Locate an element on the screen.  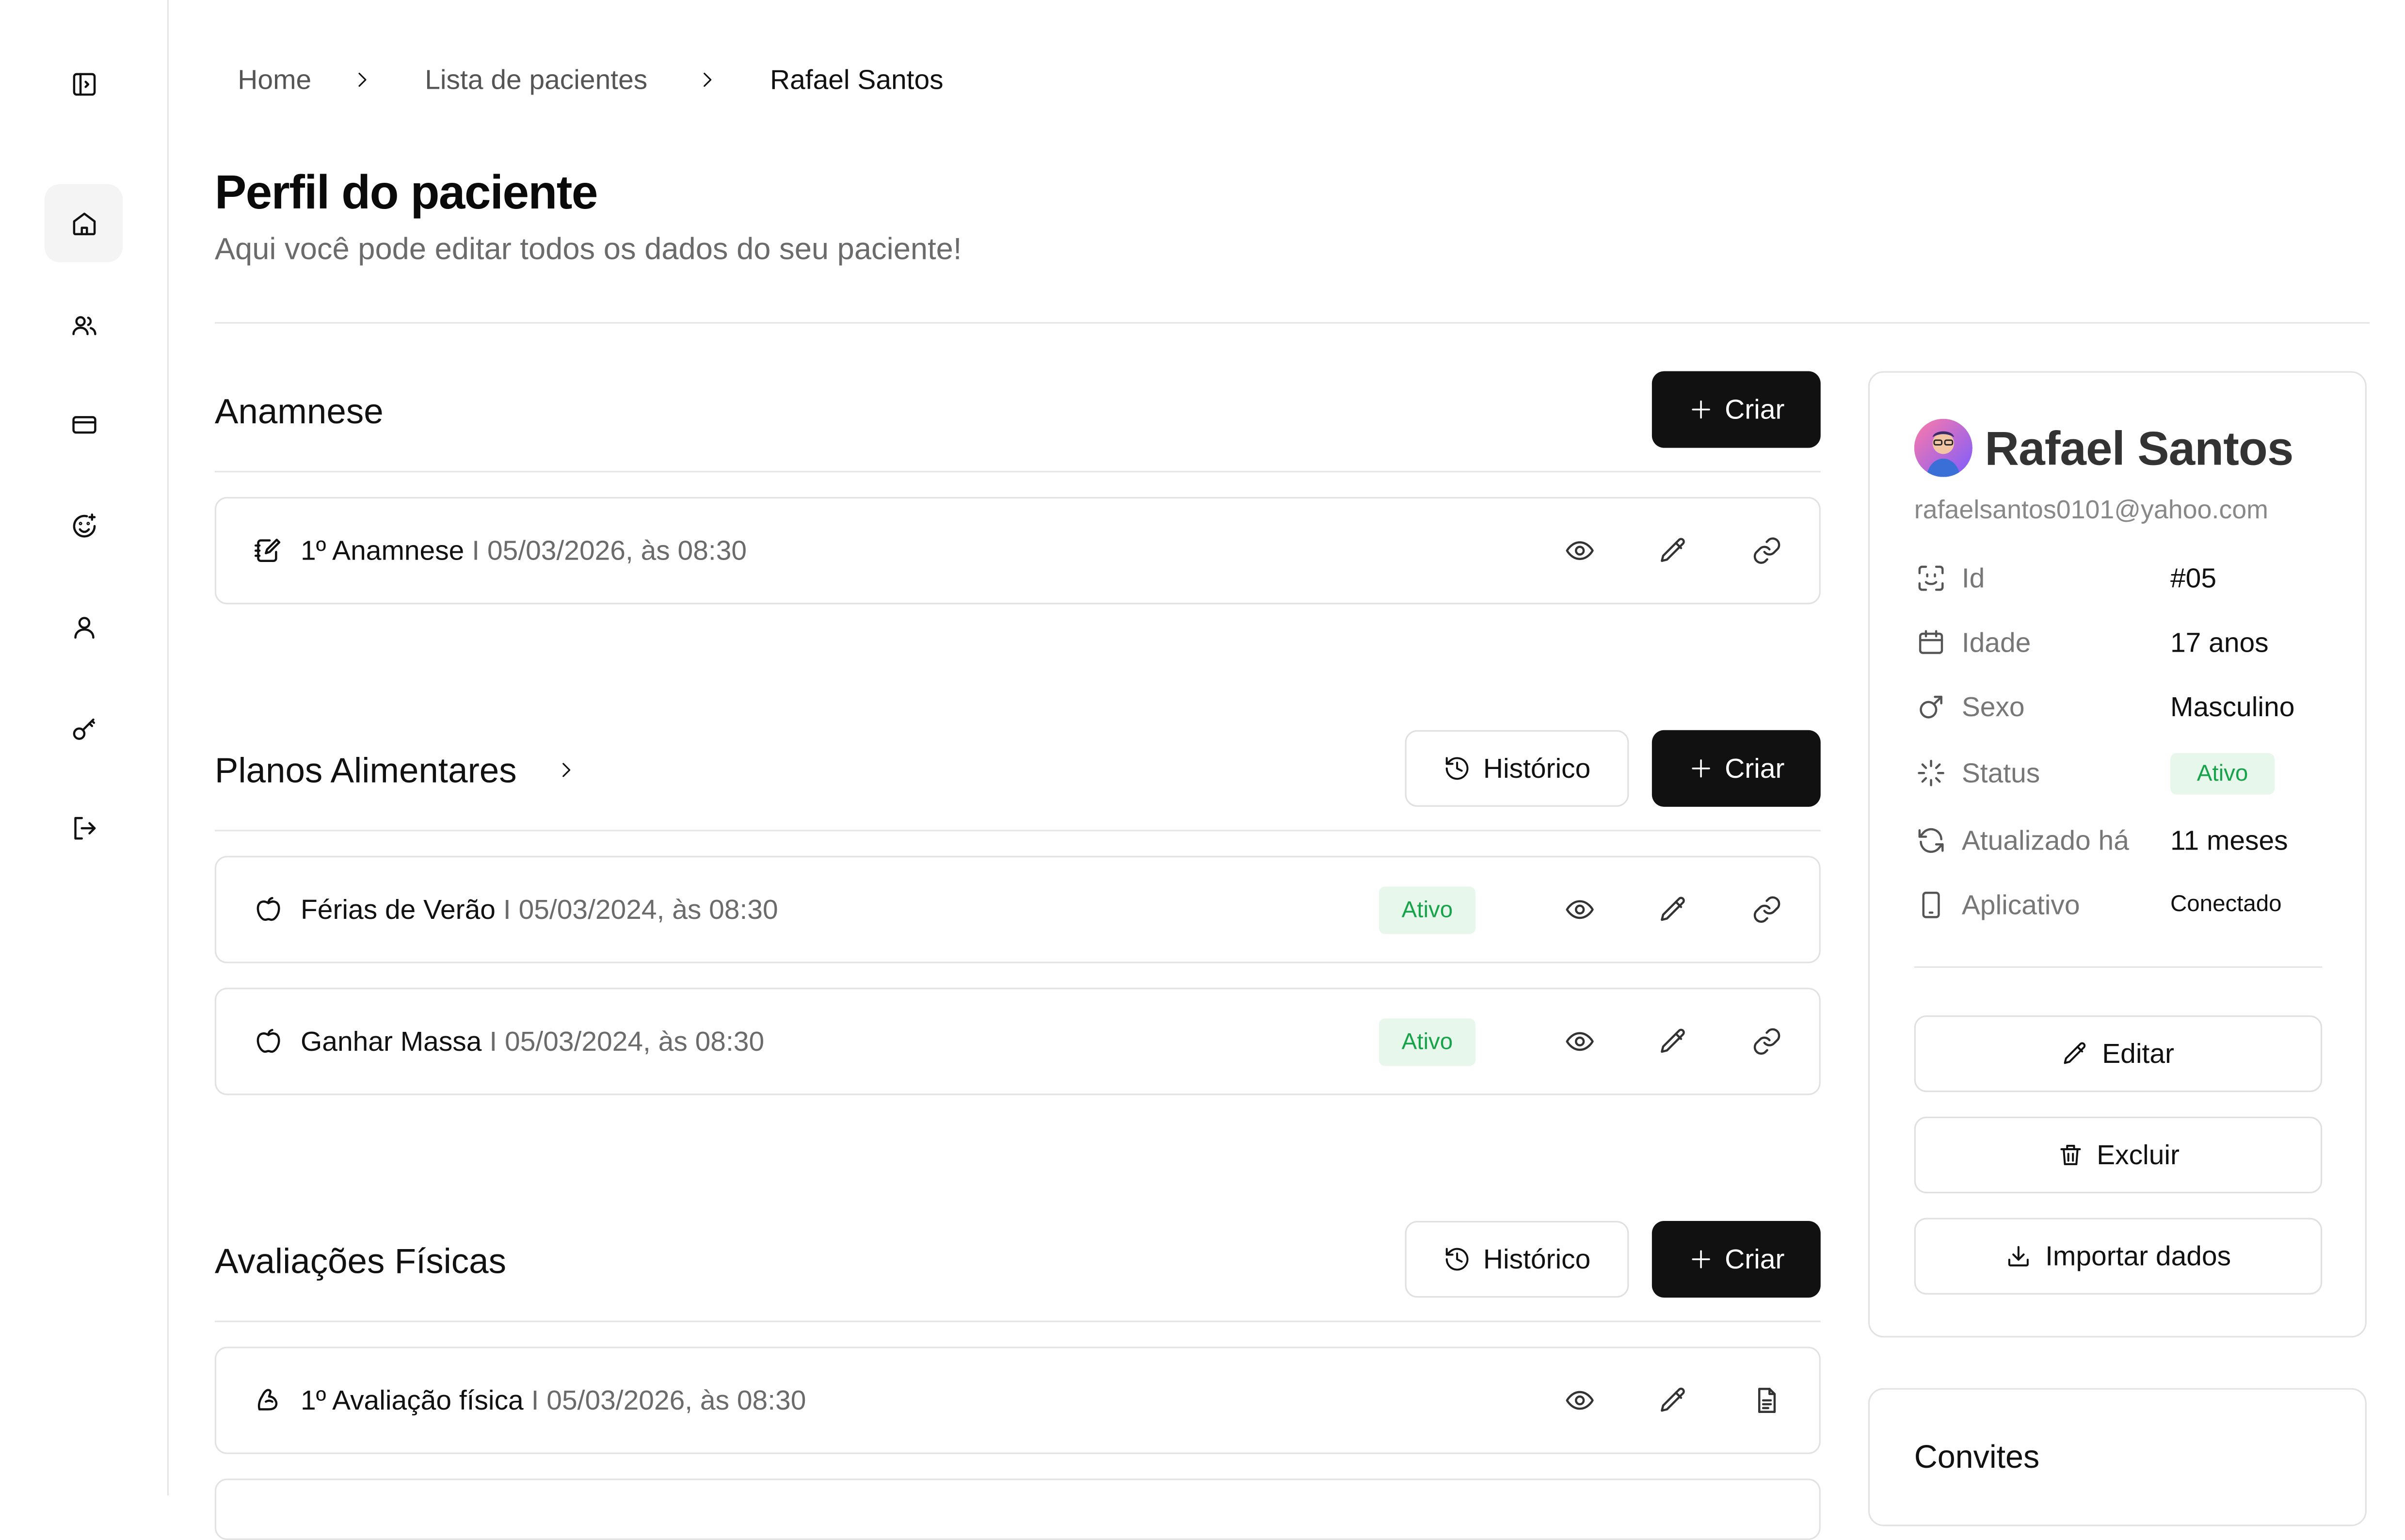
field-value-sex: Masculino is located at coordinates (2232, 706).